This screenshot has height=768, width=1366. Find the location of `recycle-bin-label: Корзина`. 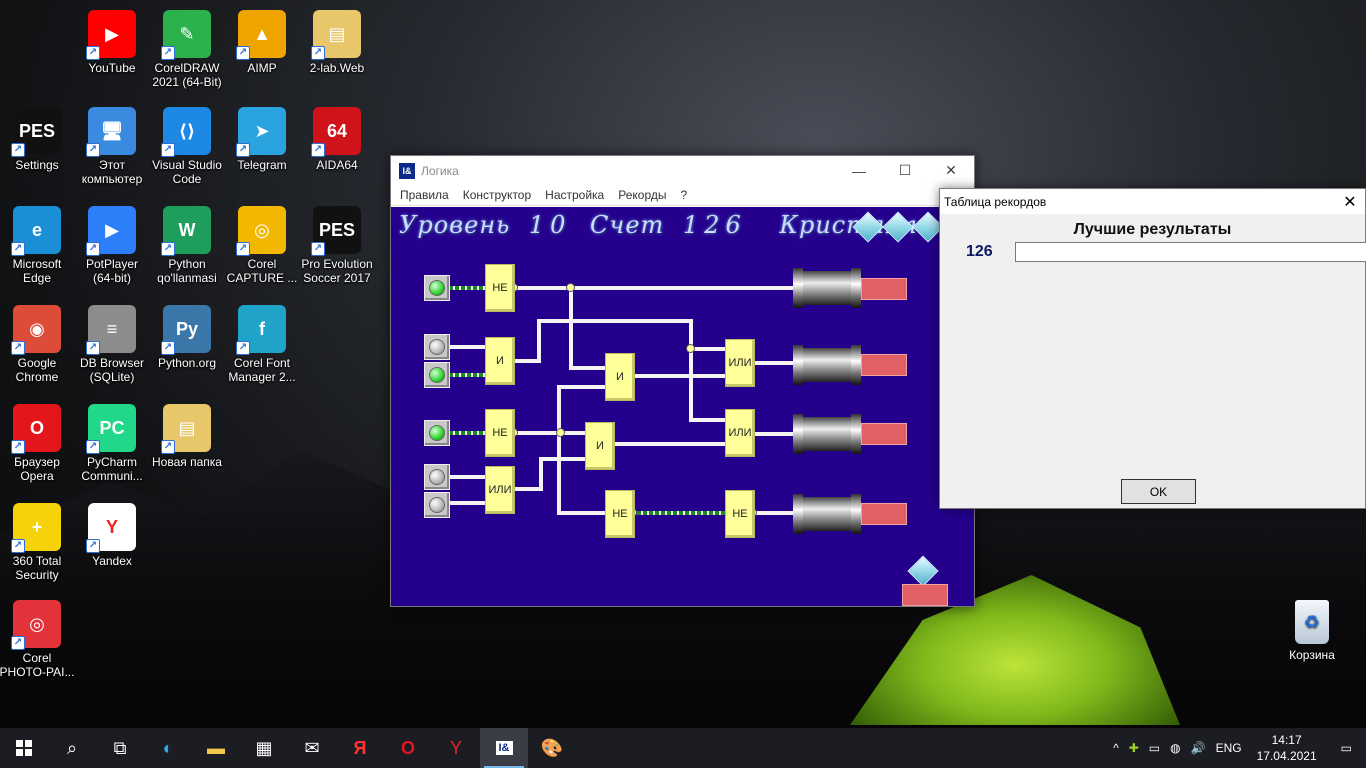

recycle-bin-label: Корзина is located at coordinates (1312, 655).